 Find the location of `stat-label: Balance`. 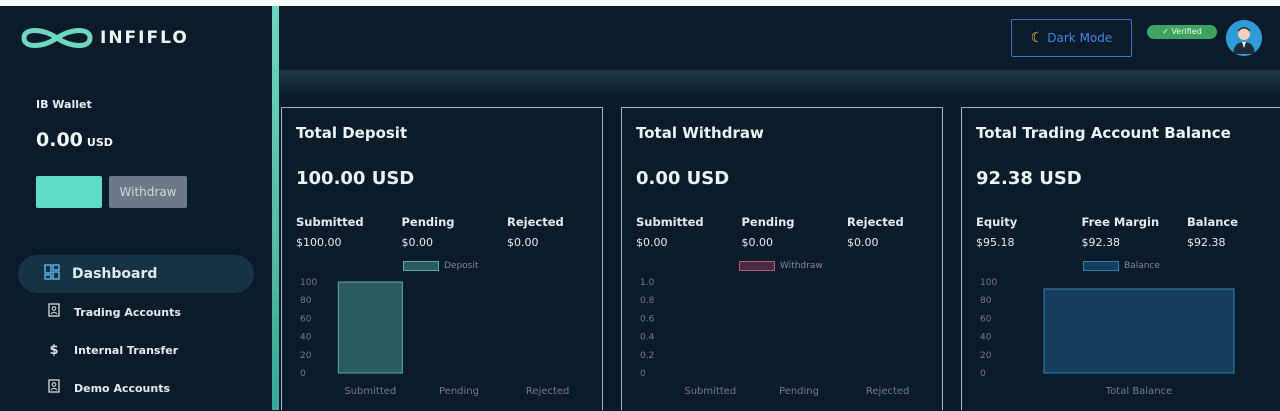

stat-label: Balance is located at coordinates (1213, 222).